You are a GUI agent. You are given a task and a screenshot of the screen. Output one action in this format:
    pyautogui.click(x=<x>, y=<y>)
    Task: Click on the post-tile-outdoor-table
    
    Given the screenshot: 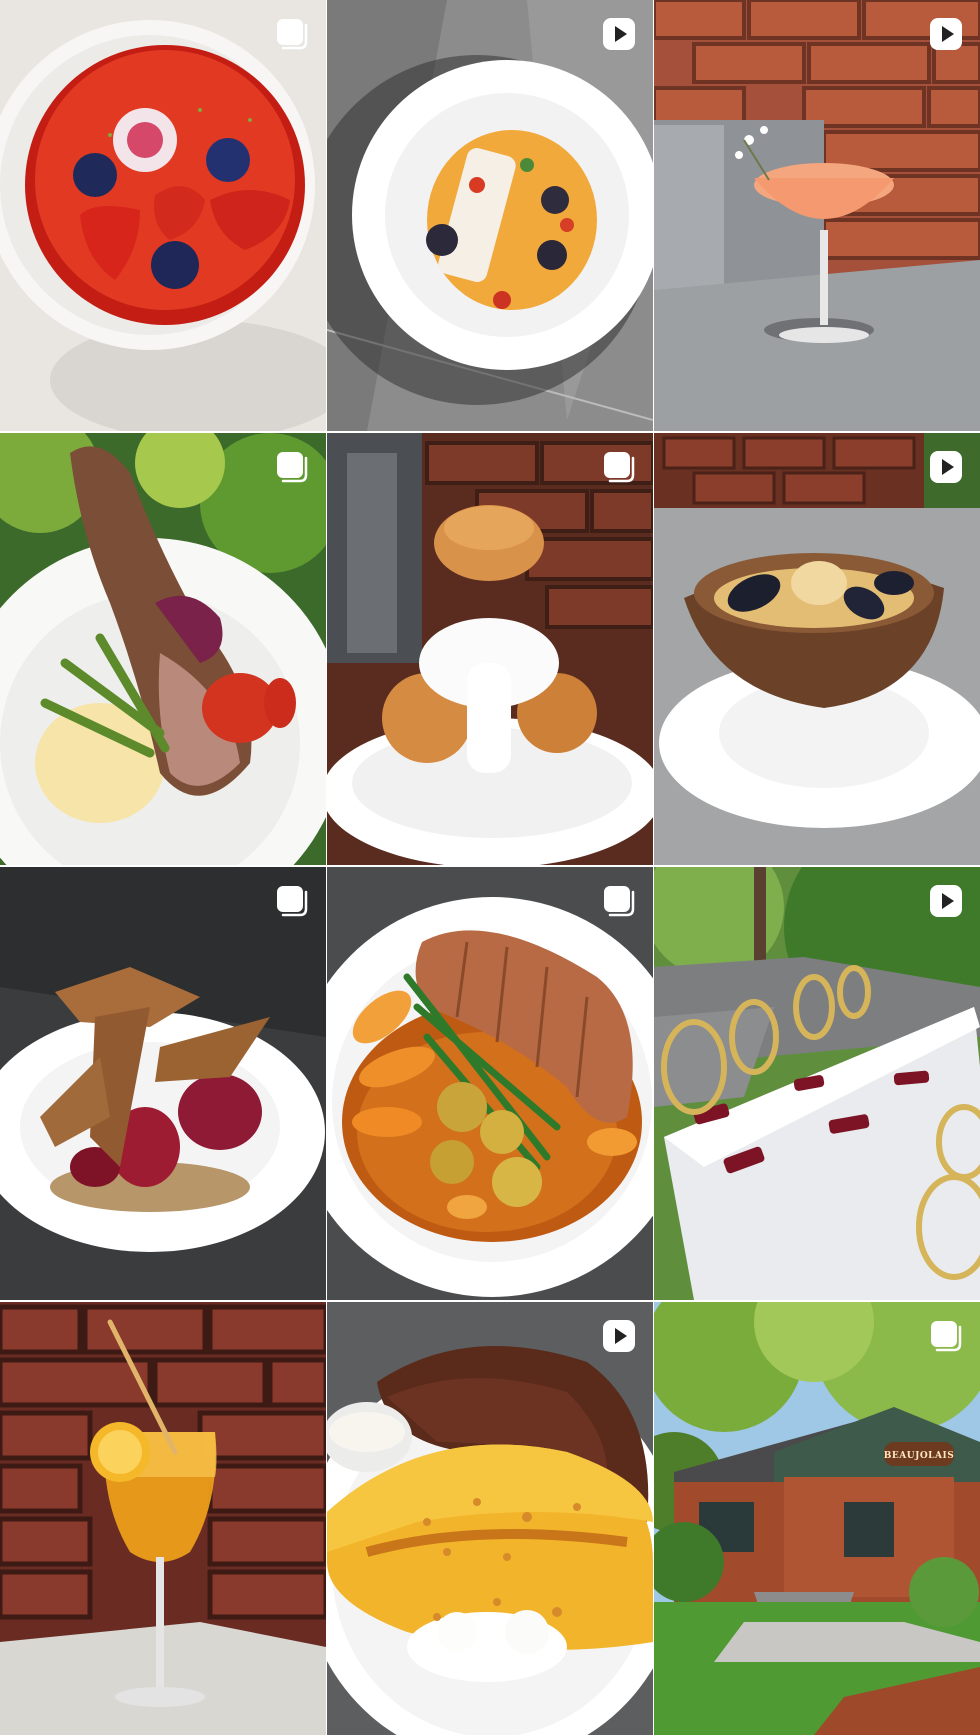 What is the action you would take?
    pyautogui.click(x=817, y=1083)
    